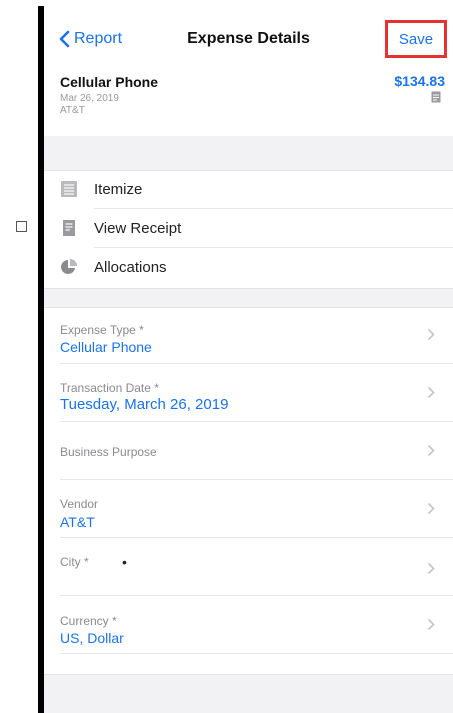 The image size is (453, 713). What do you see at coordinates (102, 330) in the screenshot?
I see `field-label: Expense Type *` at bounding box center [102, 330].